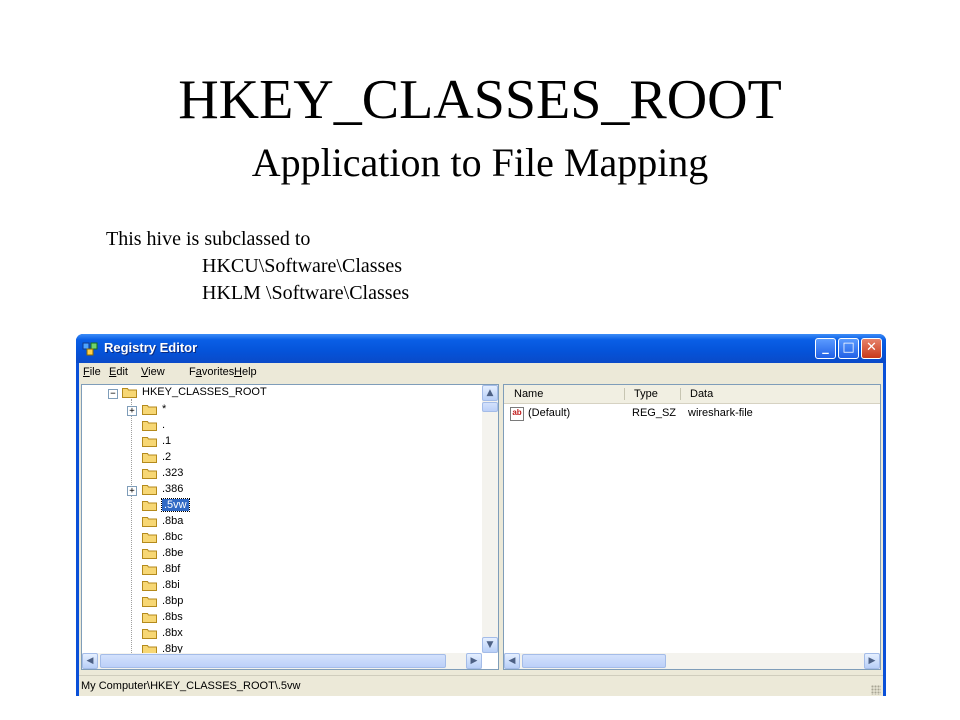 This screenshot has width=960, height=720. What do you see at coordinates (282, 490) in the screenshot?
I see `tree-item: + .386` at bounding box center [282, 490].